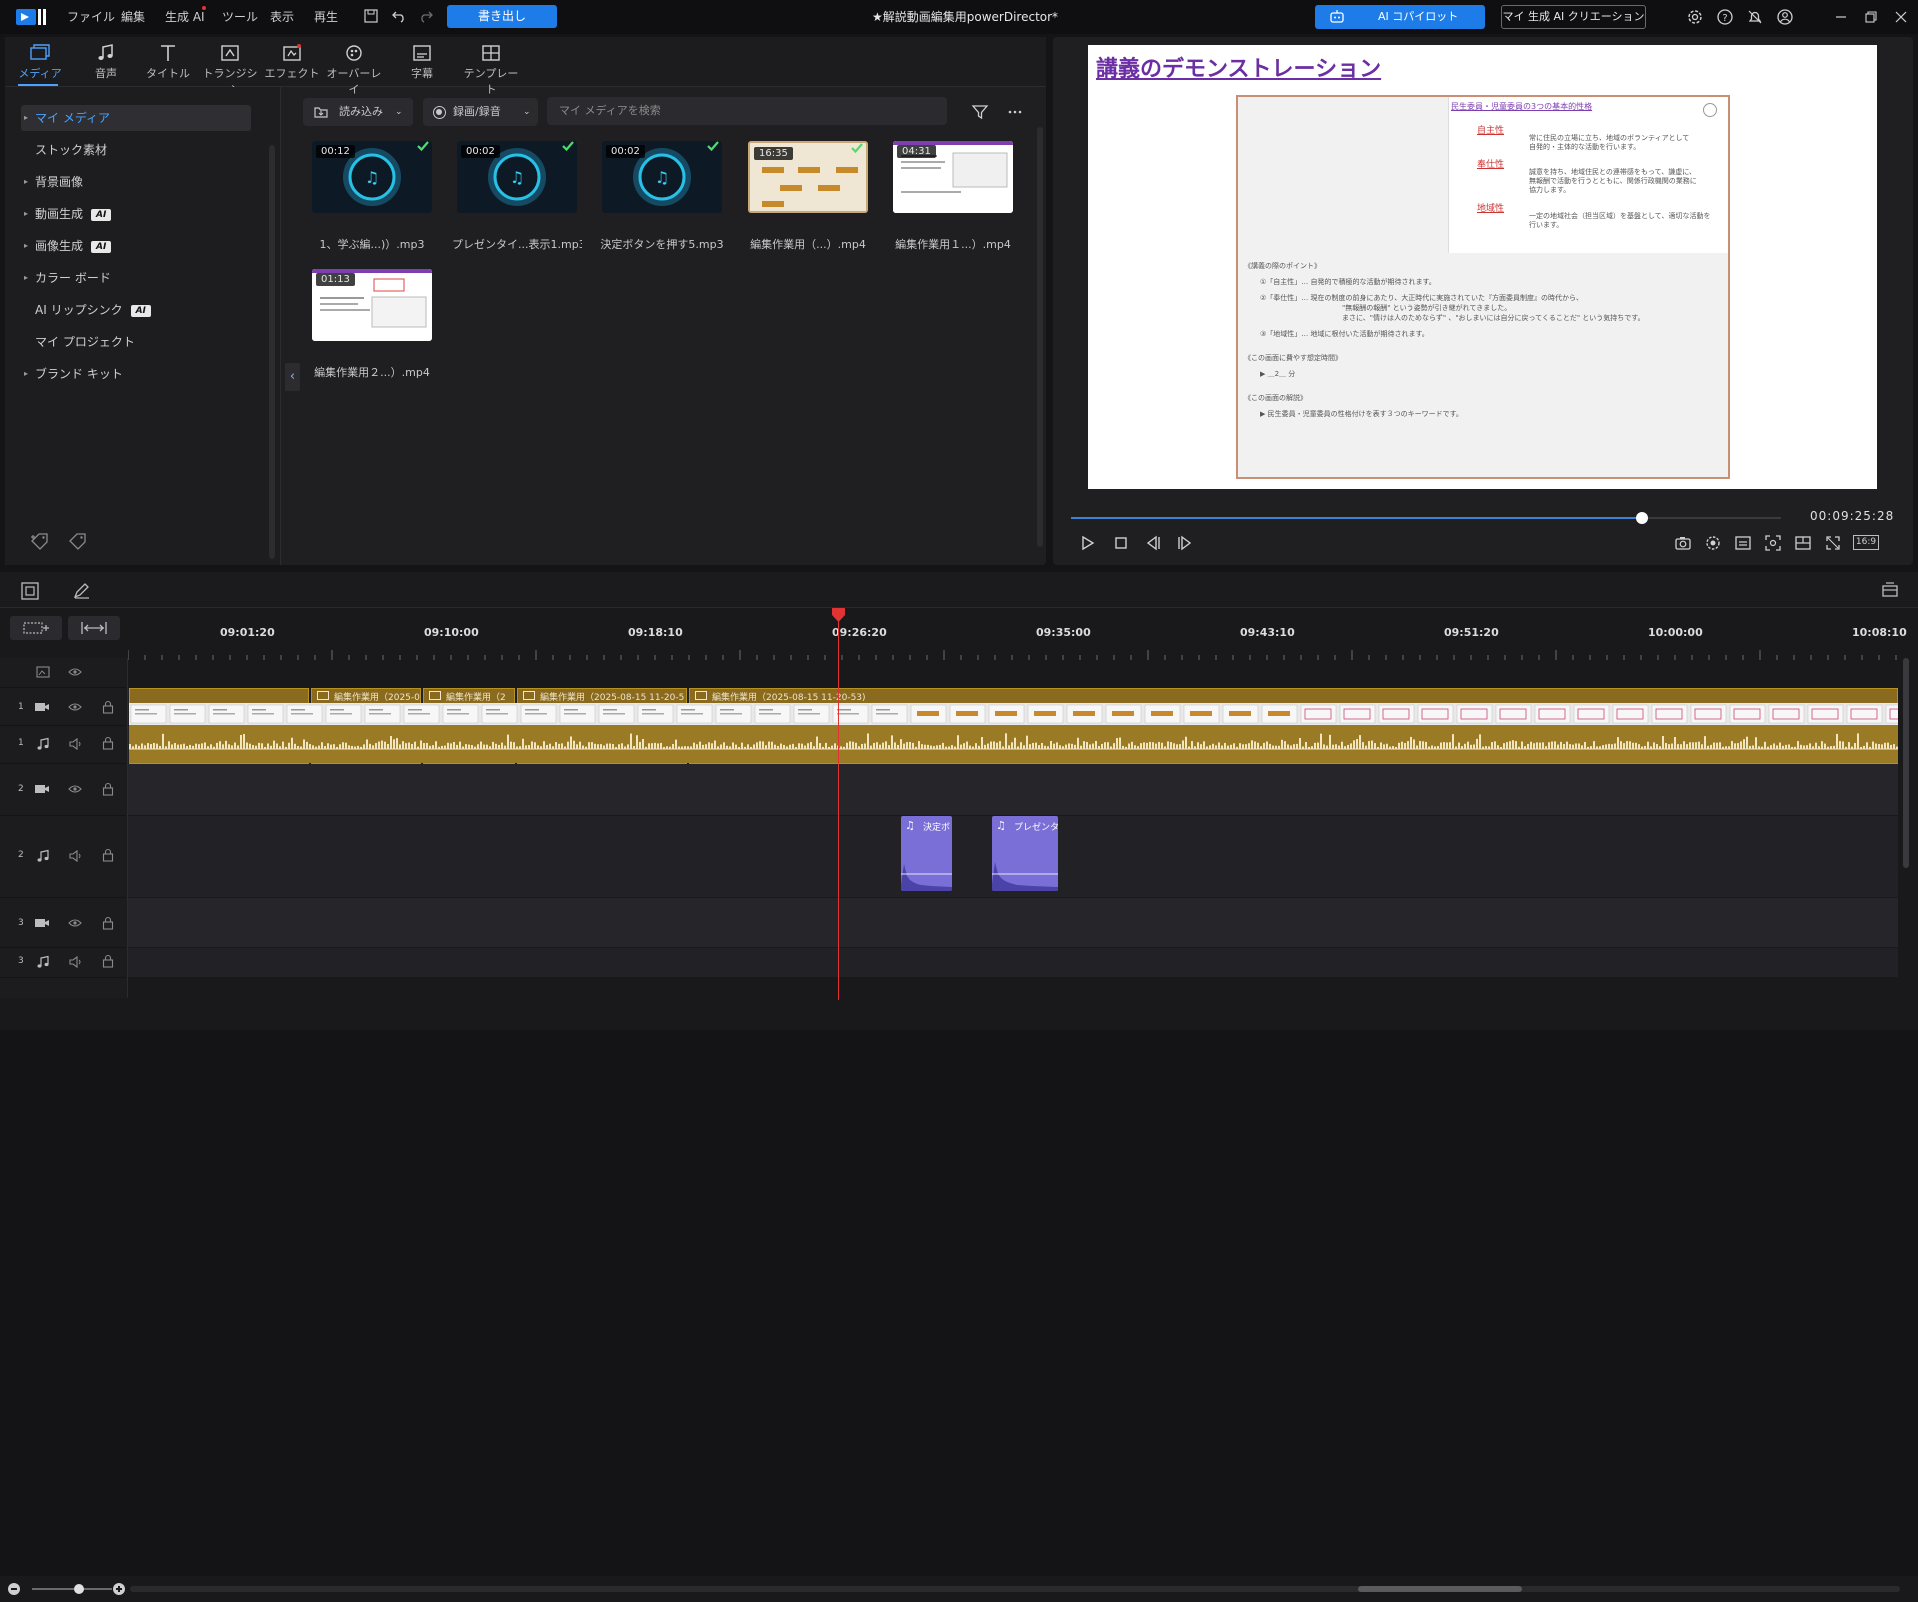 The image size is (1918, 1602). Describe the element at coordinates (1871, 17) in the screenshot. I see `restore-icon` at that location.